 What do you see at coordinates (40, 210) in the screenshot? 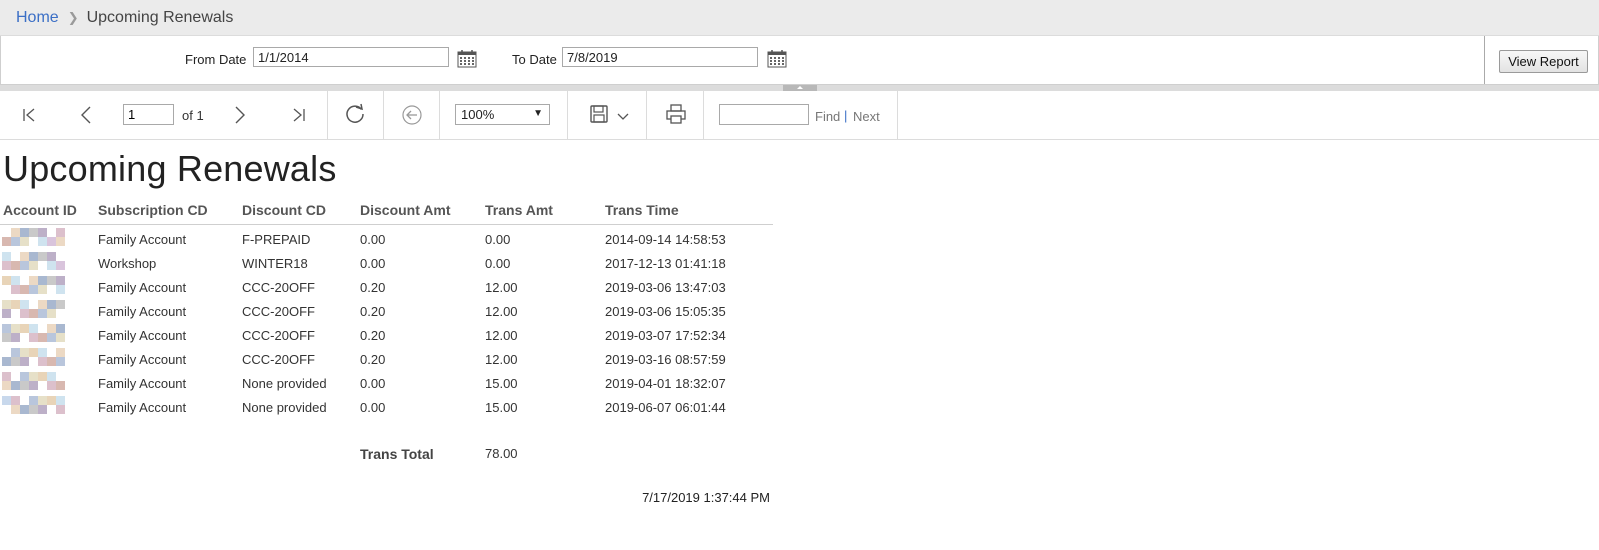
I see `column-header-account-id: Account ID` at bounding box center [40, 210].